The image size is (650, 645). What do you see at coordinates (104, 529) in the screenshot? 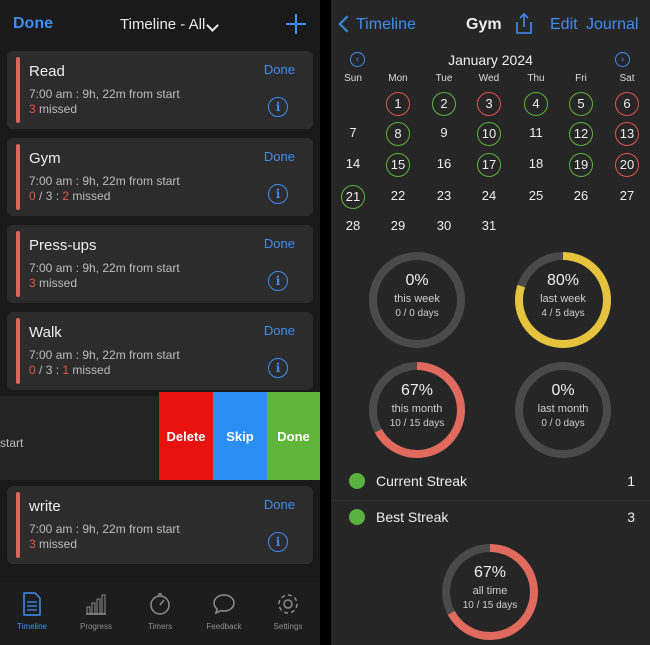
I see `habit-time: 7:00 am : 9h, 22m from start` at bounding box center [104, 529].